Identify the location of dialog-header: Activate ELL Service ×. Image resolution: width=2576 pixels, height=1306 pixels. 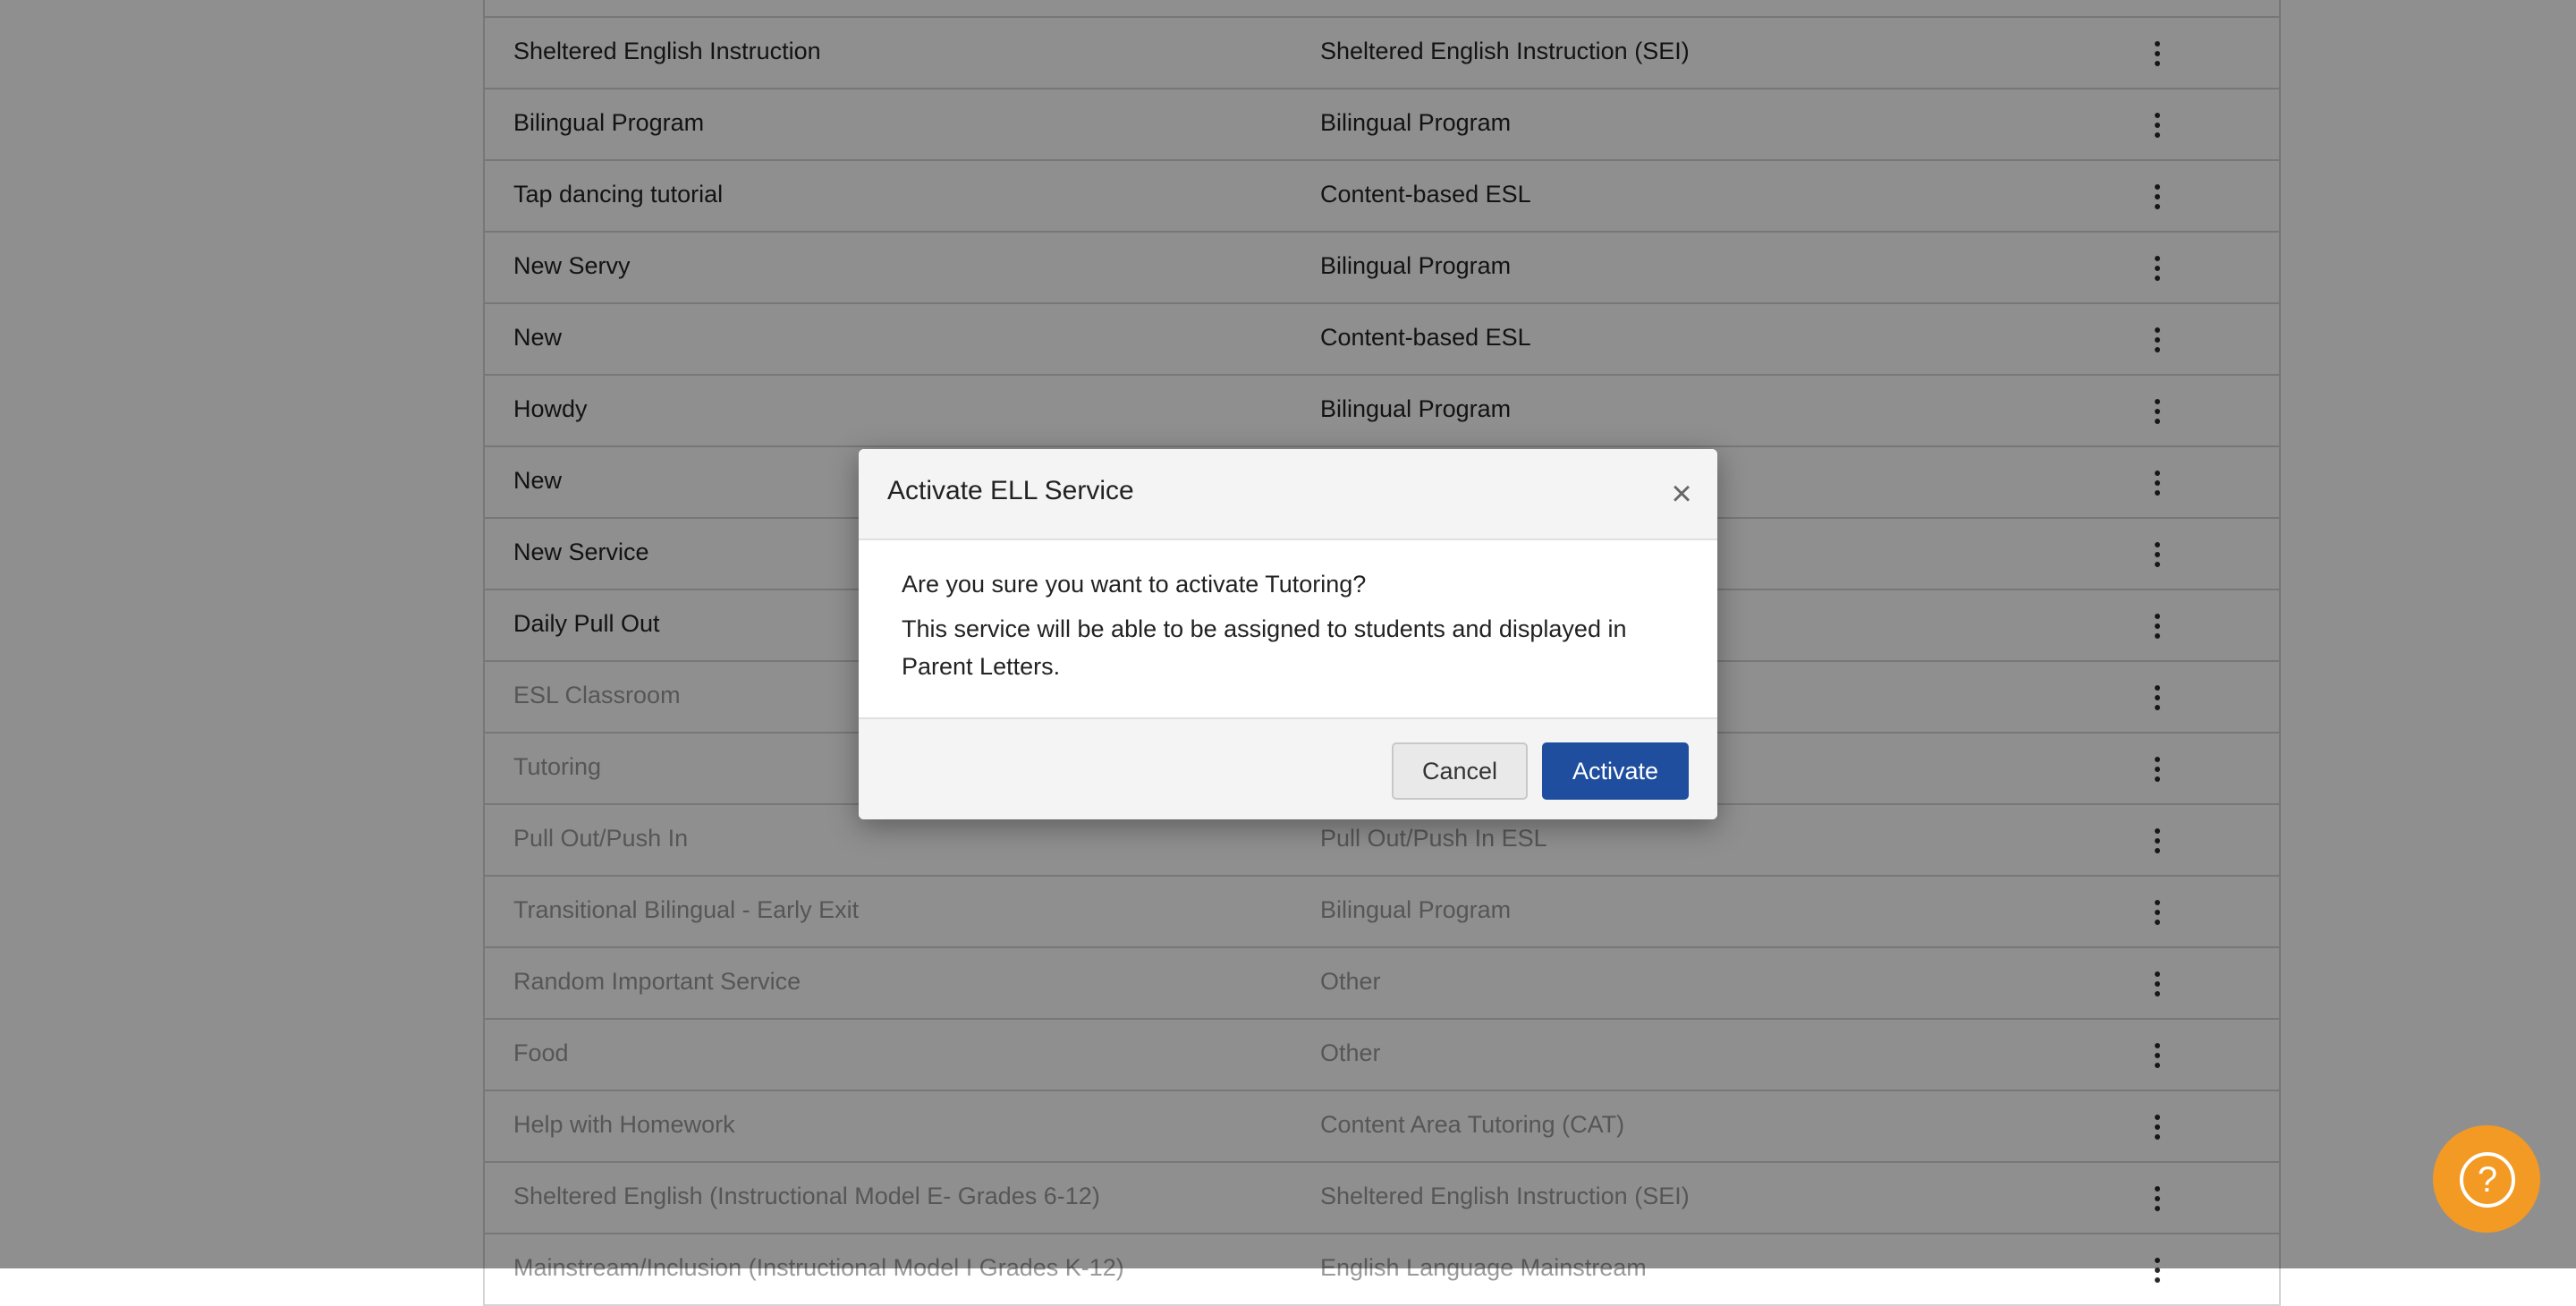
(1288, 494).